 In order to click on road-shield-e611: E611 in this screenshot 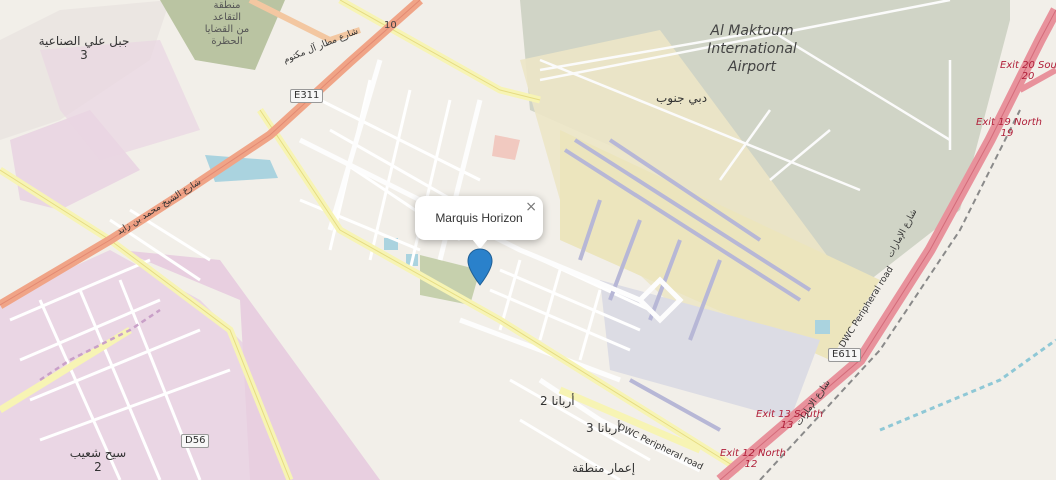, I will do `click(845, 355)`.